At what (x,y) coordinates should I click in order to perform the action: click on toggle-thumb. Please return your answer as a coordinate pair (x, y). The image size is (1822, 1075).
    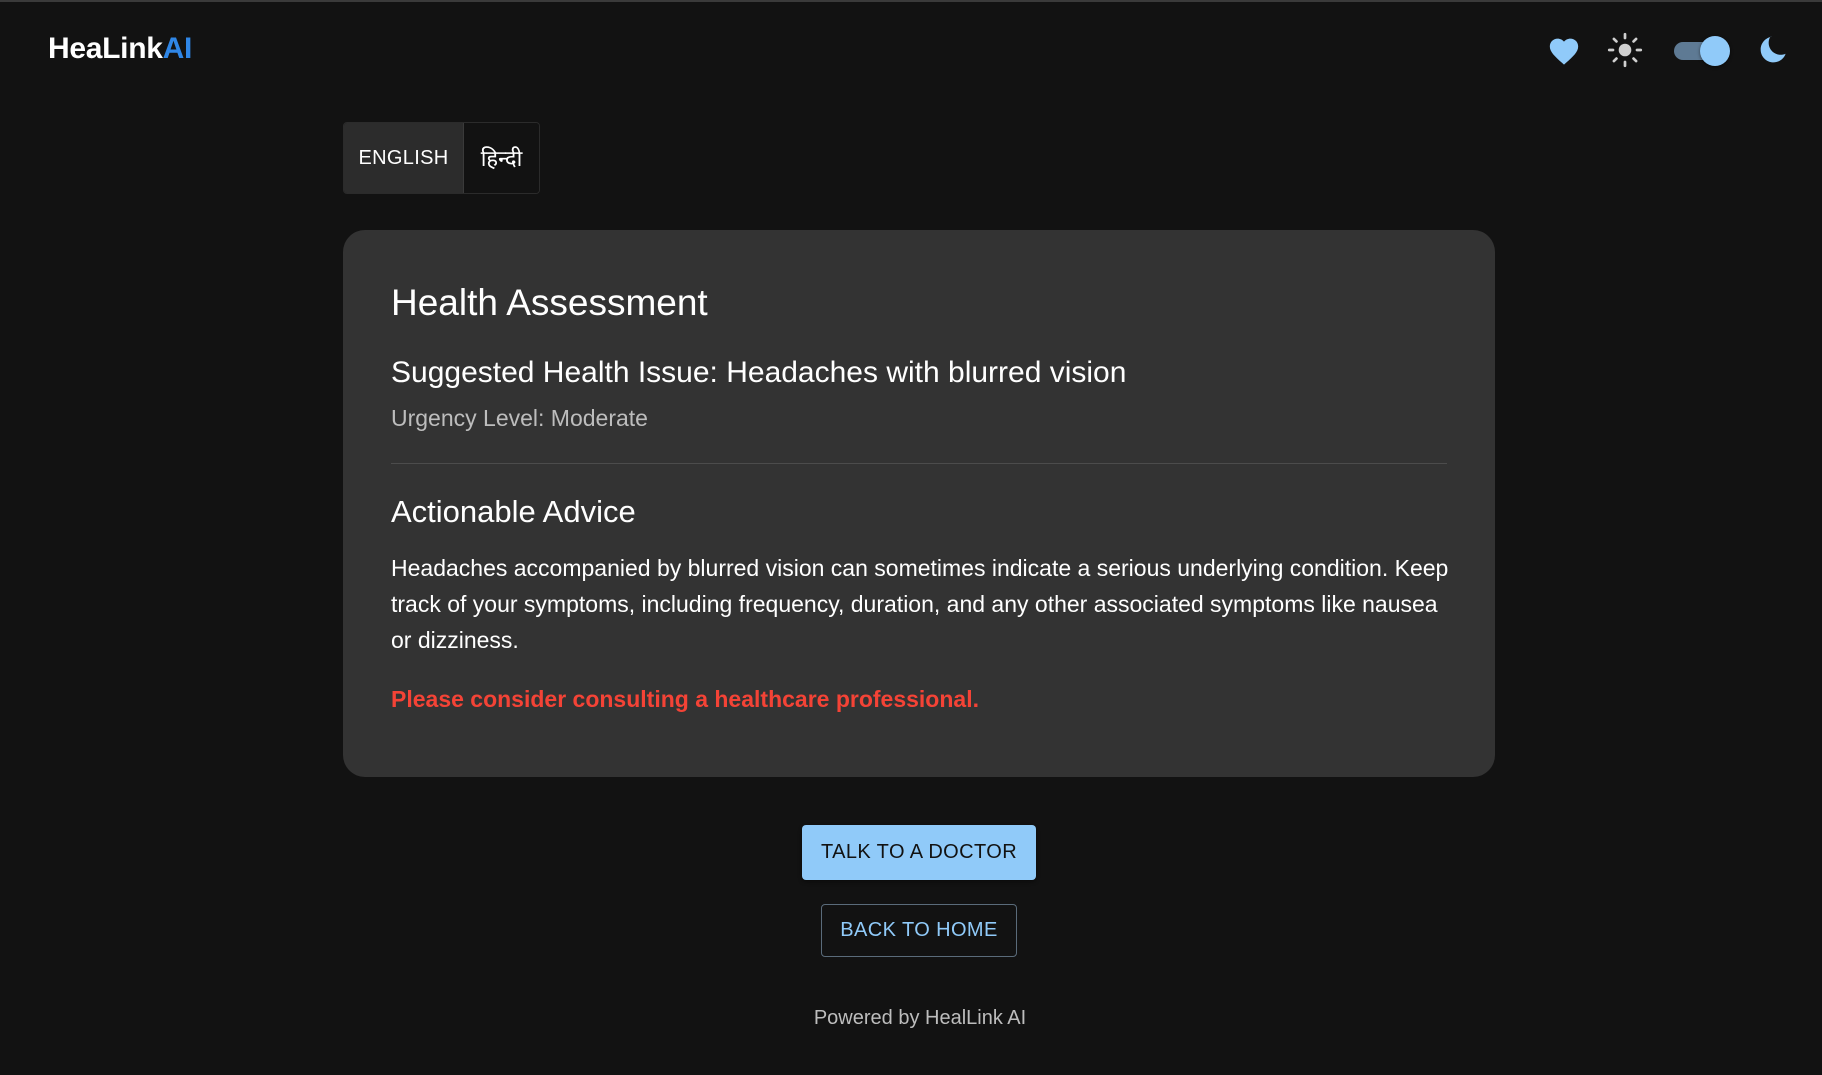
    Looking at the image, I should click on (1715, 51).